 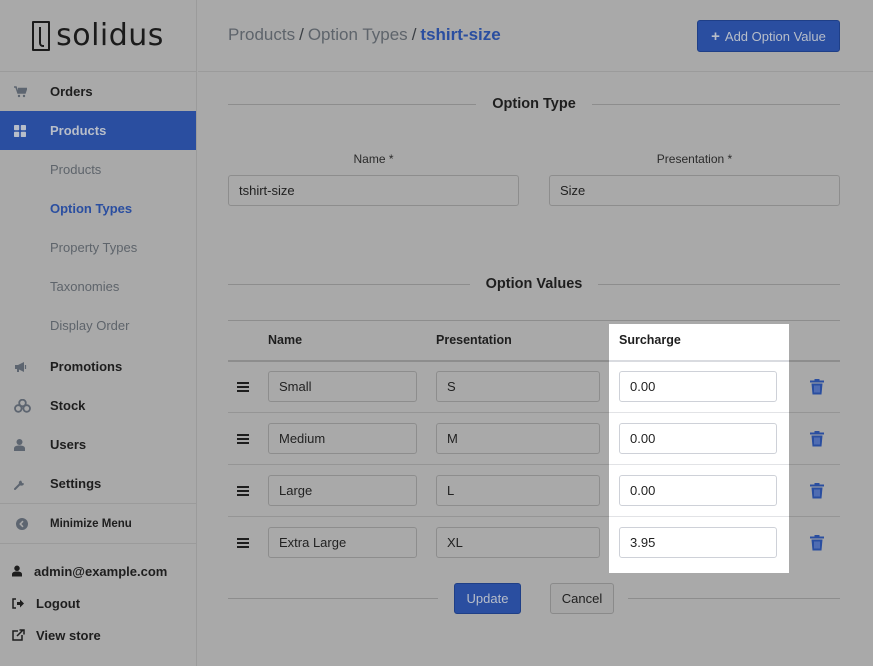 What do you see at coordinates (261, 34) in the screenshot?
I see `breadcrumb-products: Products` at bounding box center [261, 34].